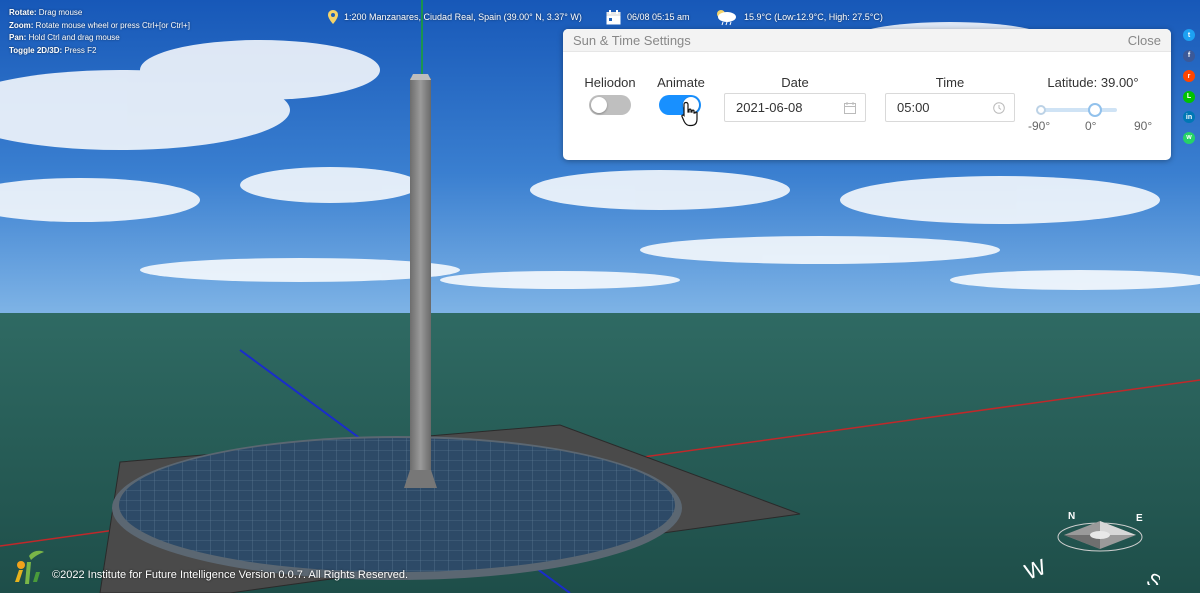 Image resolution: width=1200 pixels, height=593 pixels. I want to click on weather-info: 15.9°C (Low:12.9°C, High: 27.5°C), so click(798, 17).